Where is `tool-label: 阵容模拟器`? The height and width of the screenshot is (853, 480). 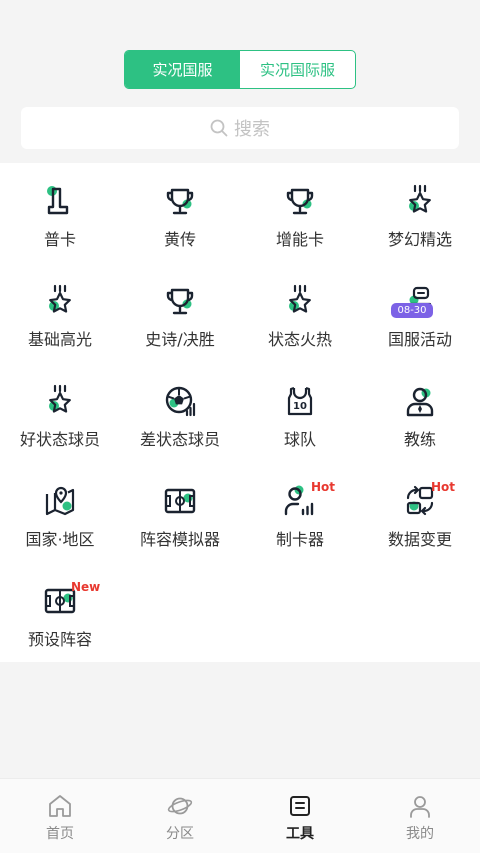
tool-label: 阵容模拟器 is located at coordinates (179, 539).